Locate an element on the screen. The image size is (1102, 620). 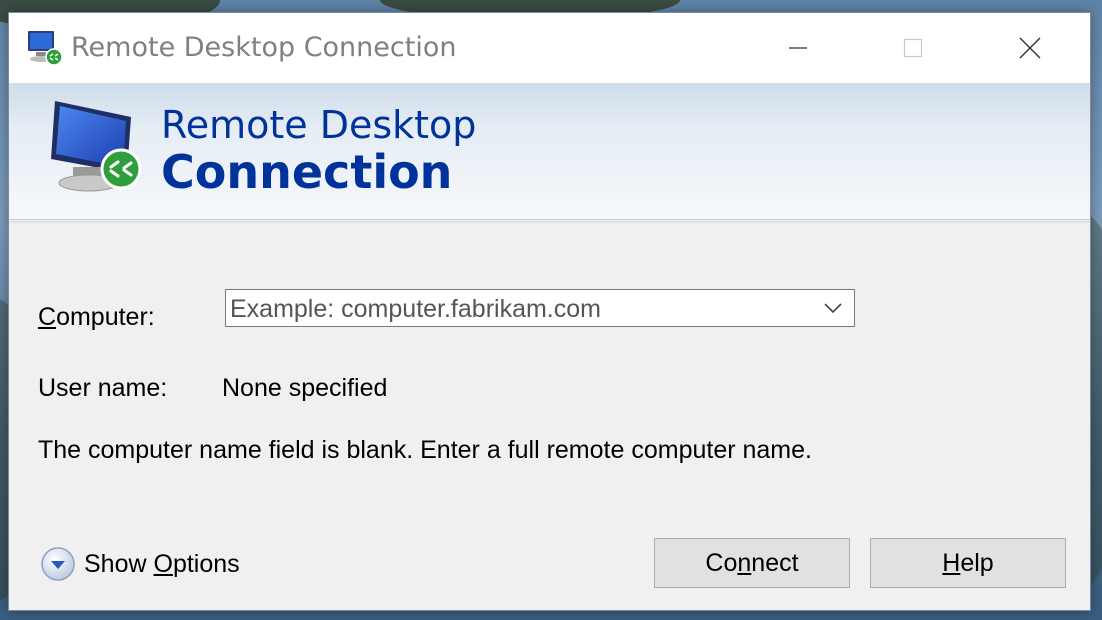
window-title: Remote Desktop Connection is located at coordinates (264, 47).